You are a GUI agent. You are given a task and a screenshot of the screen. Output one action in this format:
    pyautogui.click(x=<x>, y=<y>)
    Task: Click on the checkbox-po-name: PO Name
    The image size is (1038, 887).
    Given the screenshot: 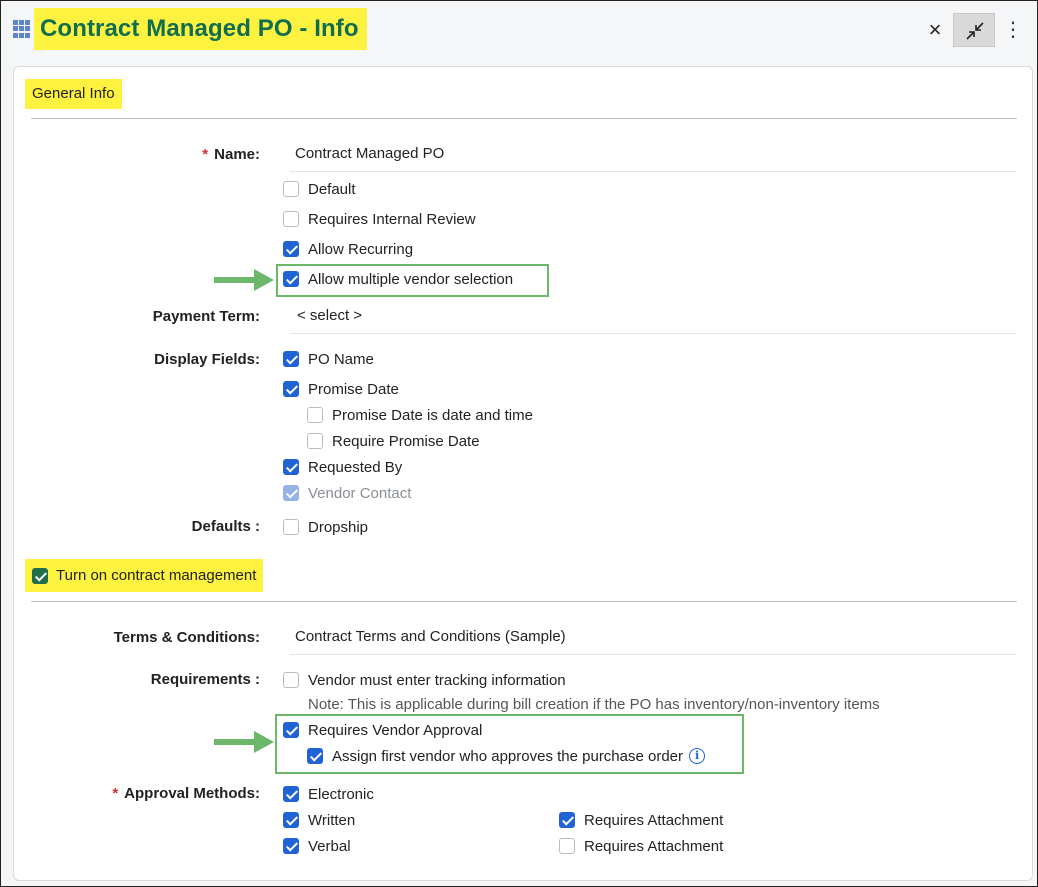 What is the action you would take?
    pyautogui.click(x=328, y=359)
    